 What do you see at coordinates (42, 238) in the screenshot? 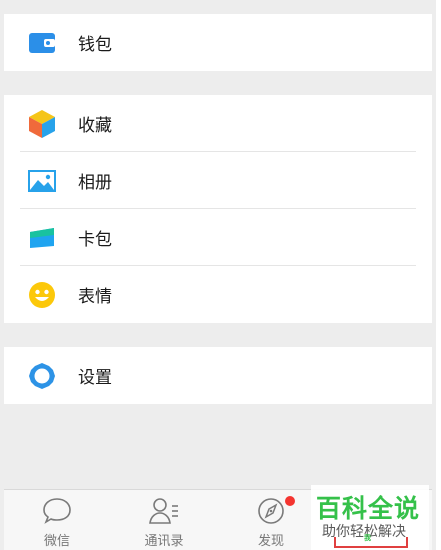
I see `card-icon` at bounding box center [42, 238].